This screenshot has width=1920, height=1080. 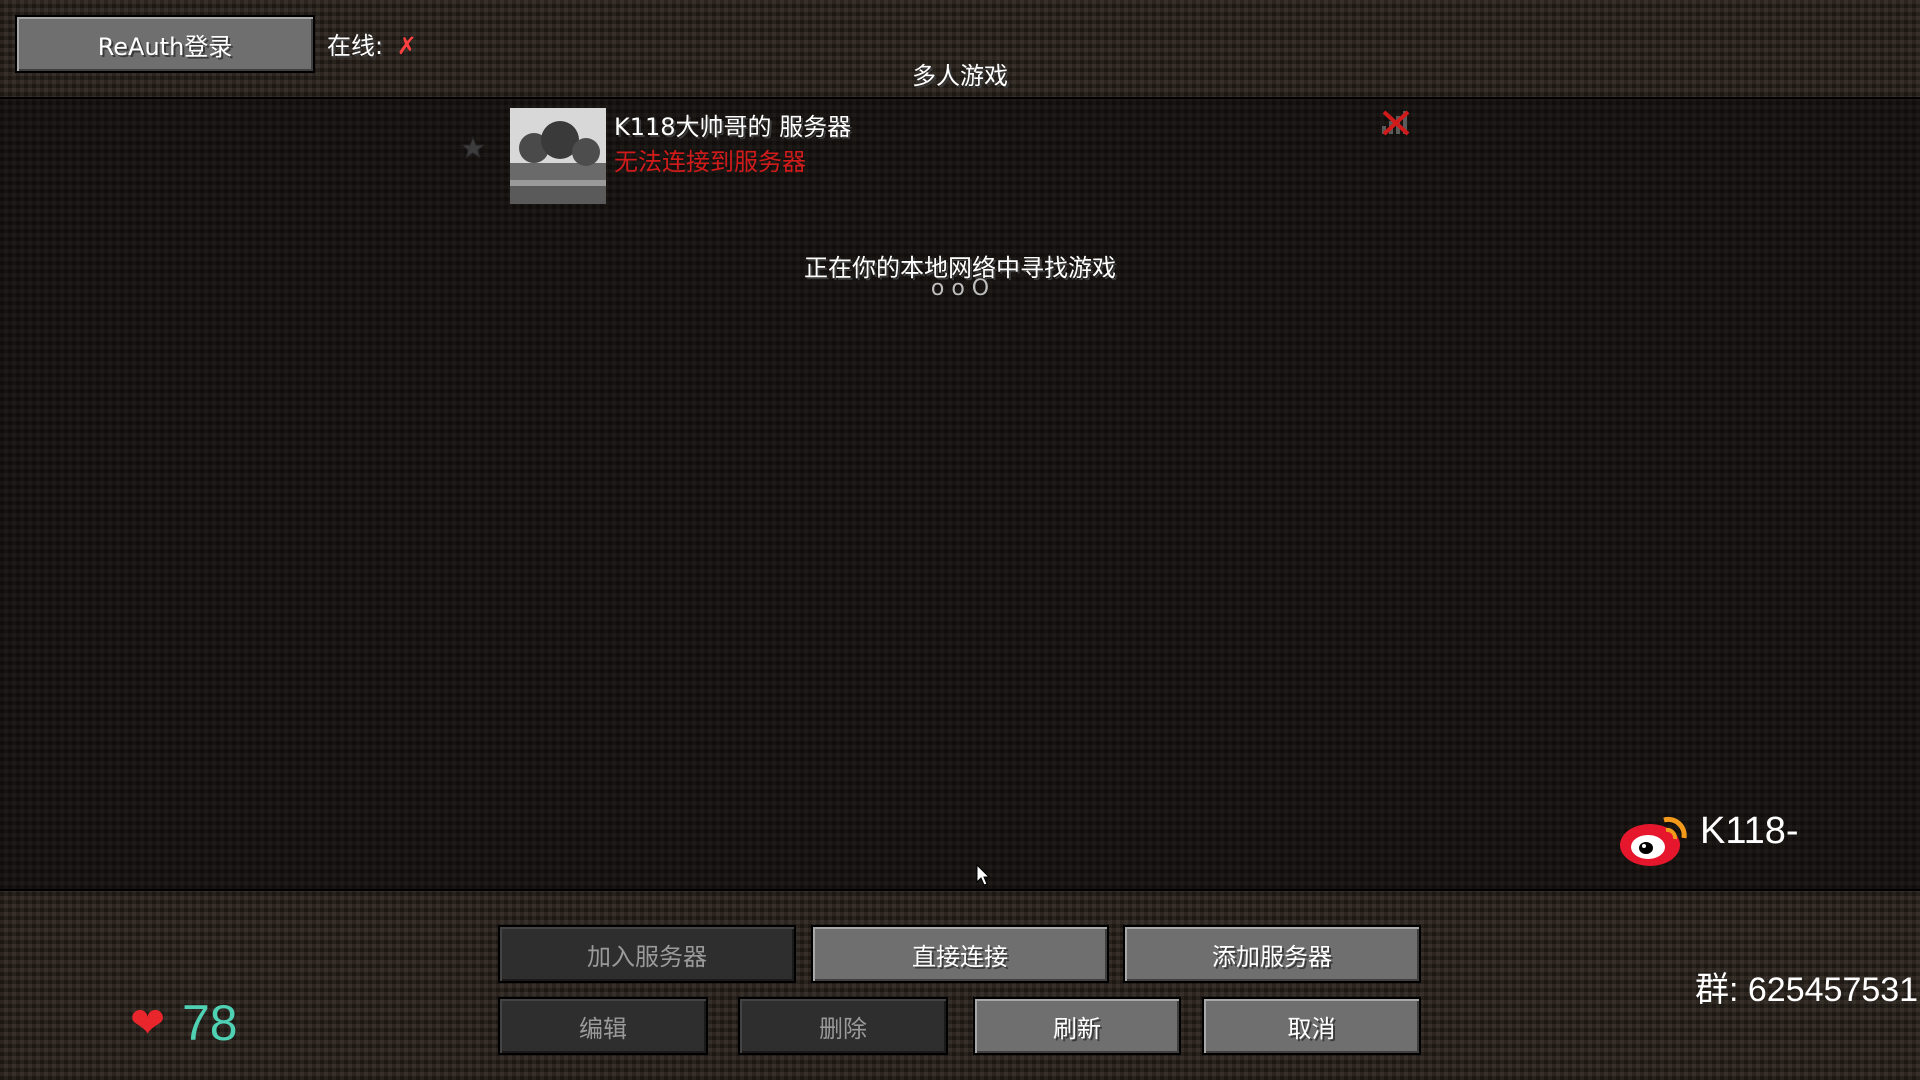 What do you see at coordinates (1655, 838) in the screenshot?
I see `weibo-icon` at bounding box center [1655, 838].